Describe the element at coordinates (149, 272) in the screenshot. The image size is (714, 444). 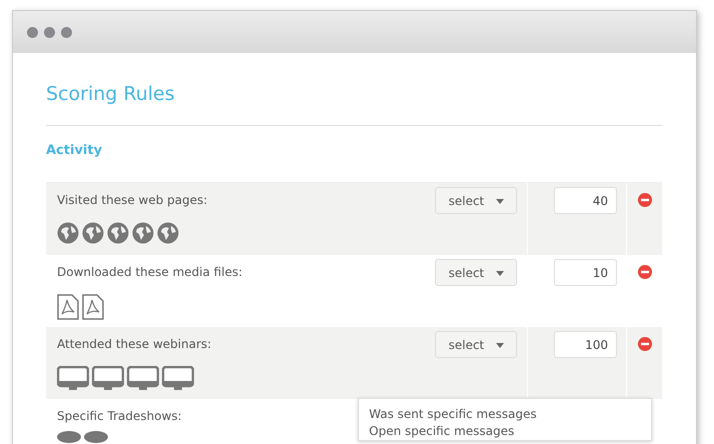
I see `rule-label: Downloaded these media files:` at that location.